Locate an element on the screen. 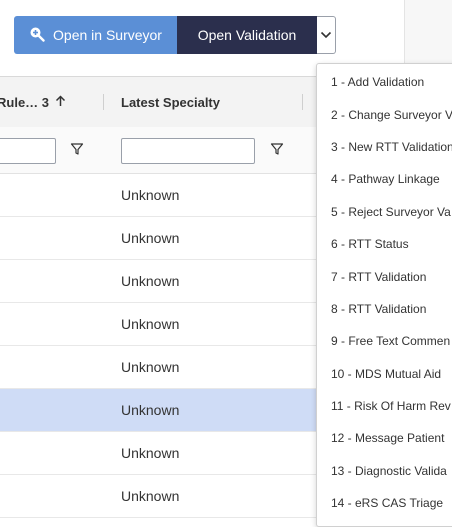 This screenshot has width=452, height=527. menu-item-new-rtt-validation: 3 - New RTT Validation is located at coordinates (384, 147).